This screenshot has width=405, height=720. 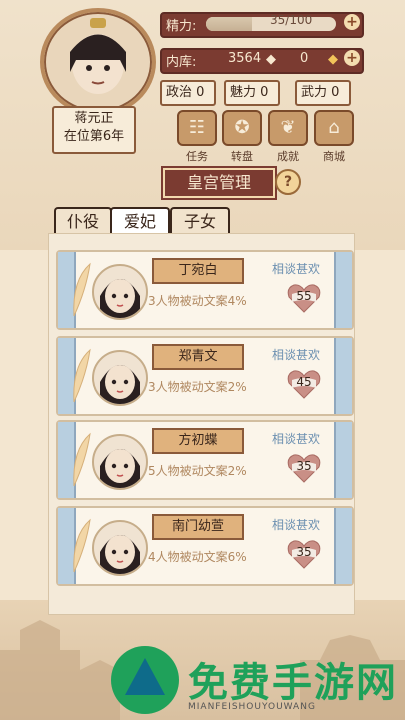 I want to click on scroll-icon: ☷, so click(x=197, y=128).